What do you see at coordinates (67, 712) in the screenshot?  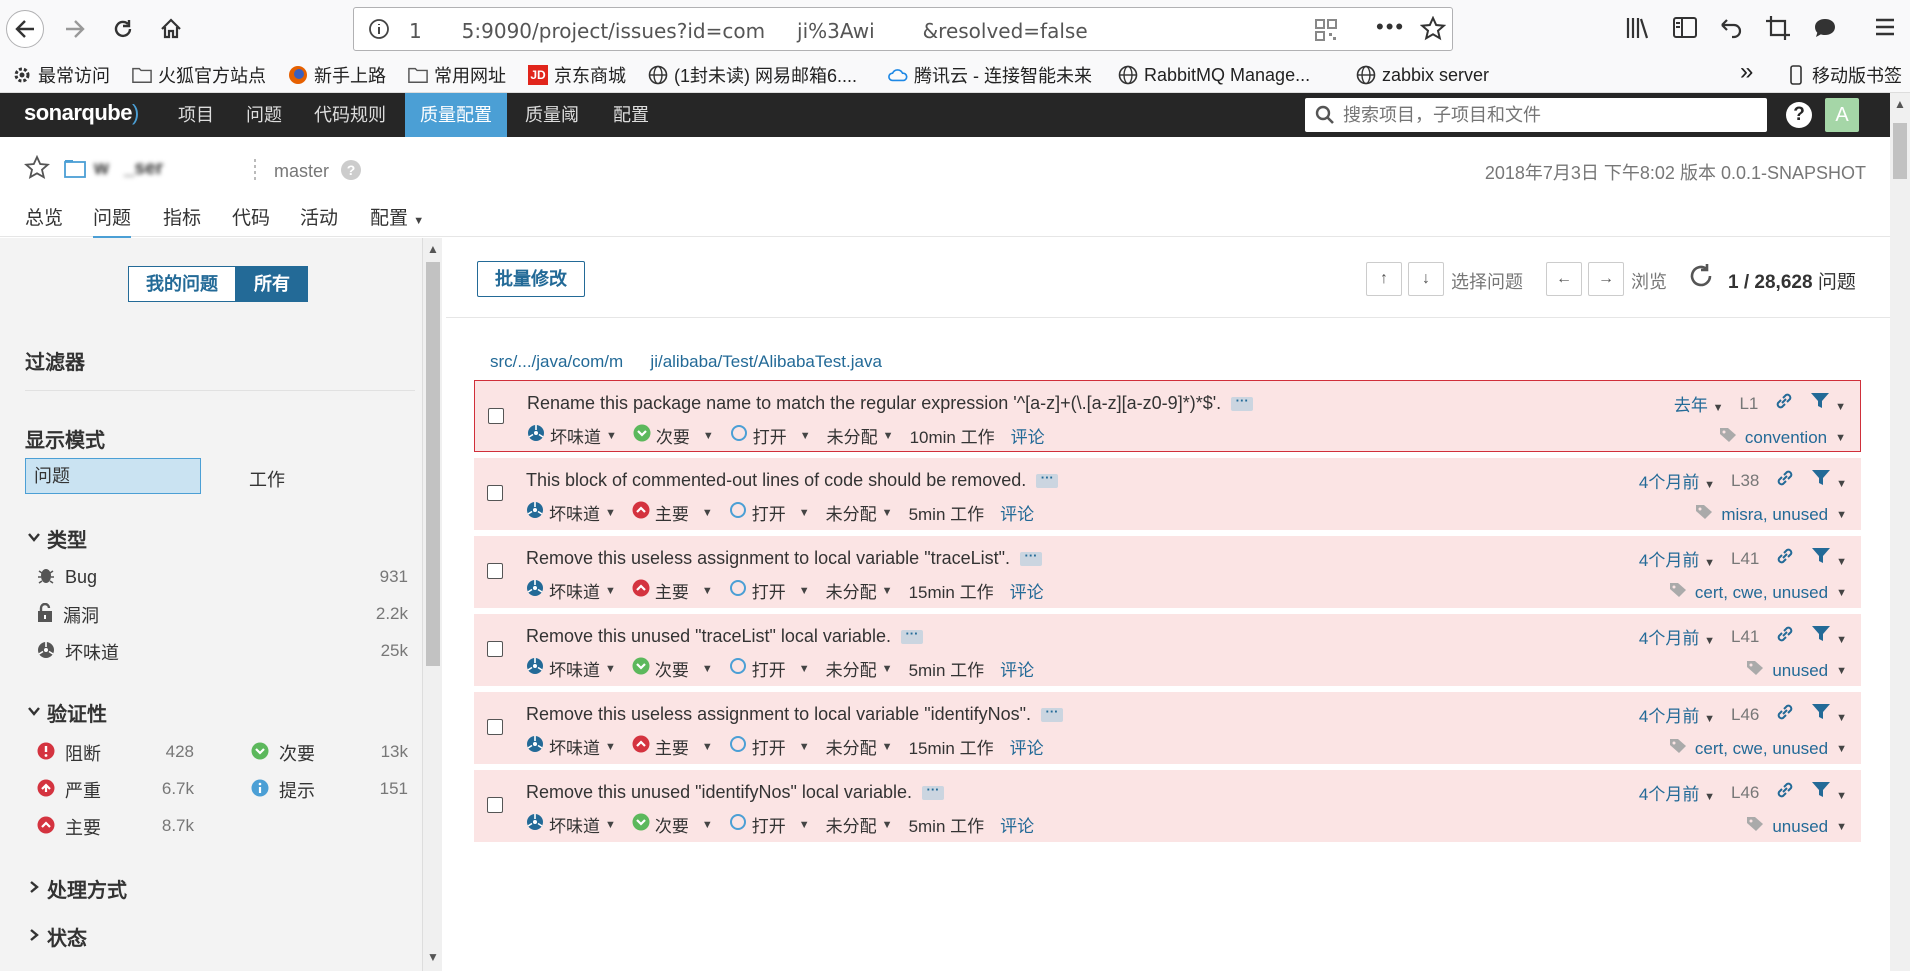 I see `severity-section-header: 验证性` at bounding box center [67, 712].